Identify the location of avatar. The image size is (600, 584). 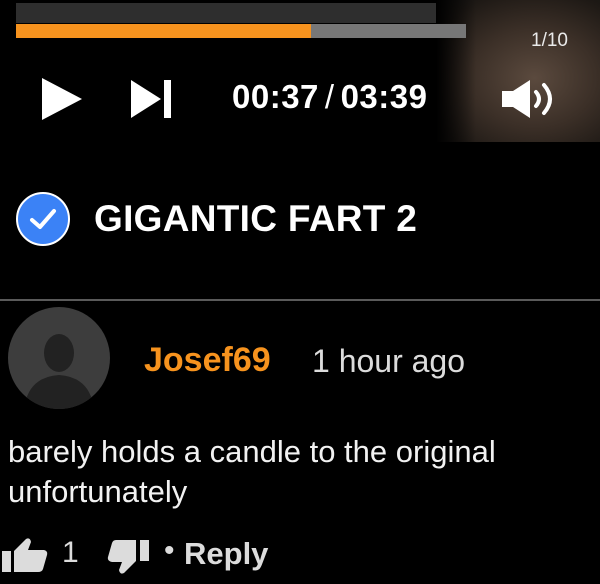
(59, 358).